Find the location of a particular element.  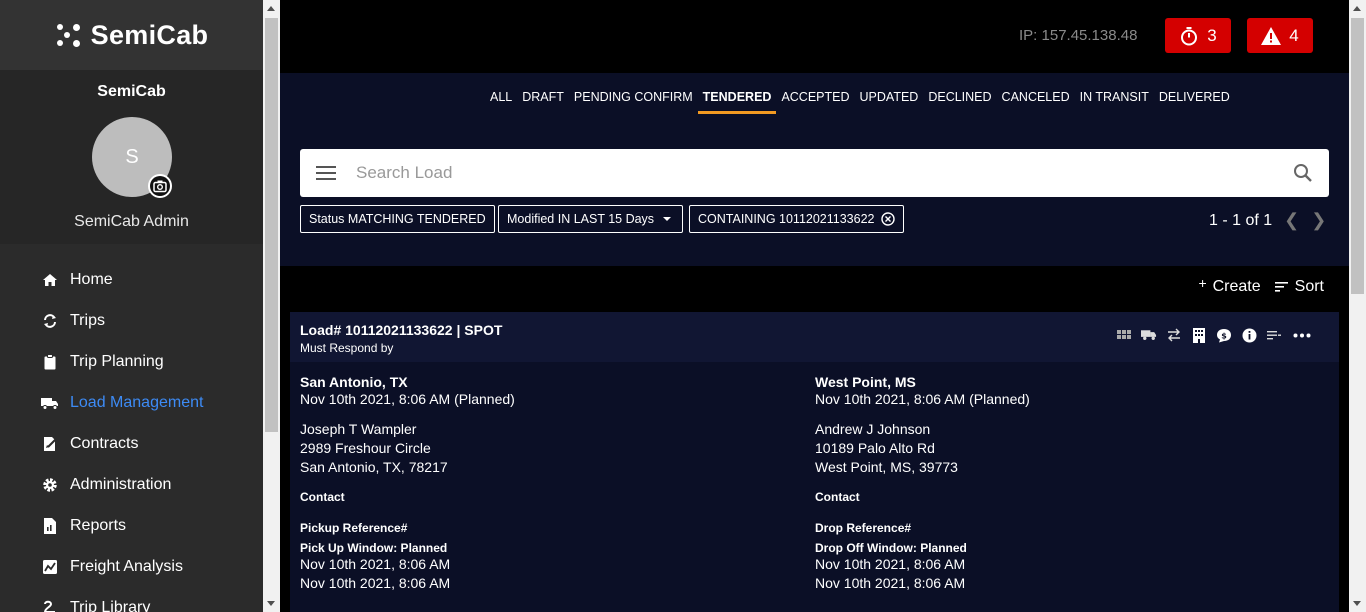

price-chat-icon: $ is located at coordinates (1224, 335).